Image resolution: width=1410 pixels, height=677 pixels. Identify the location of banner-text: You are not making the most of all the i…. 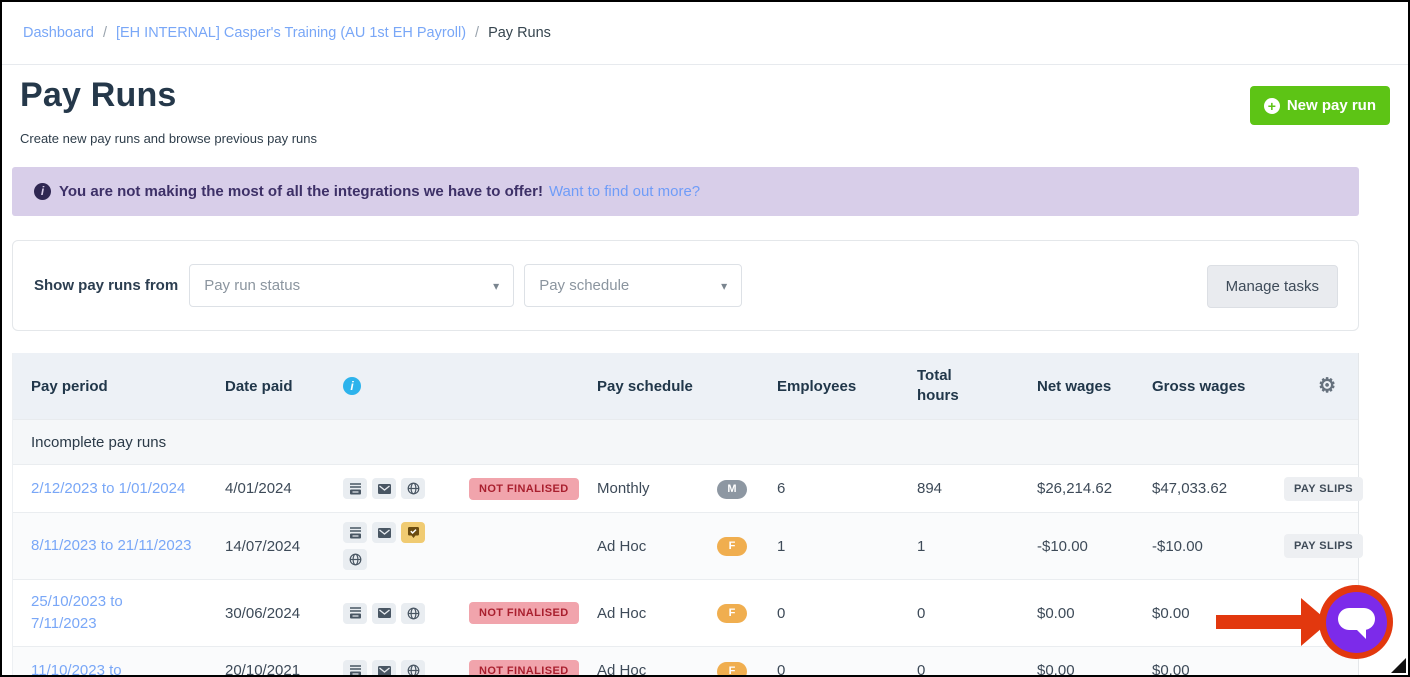
(301, 191).